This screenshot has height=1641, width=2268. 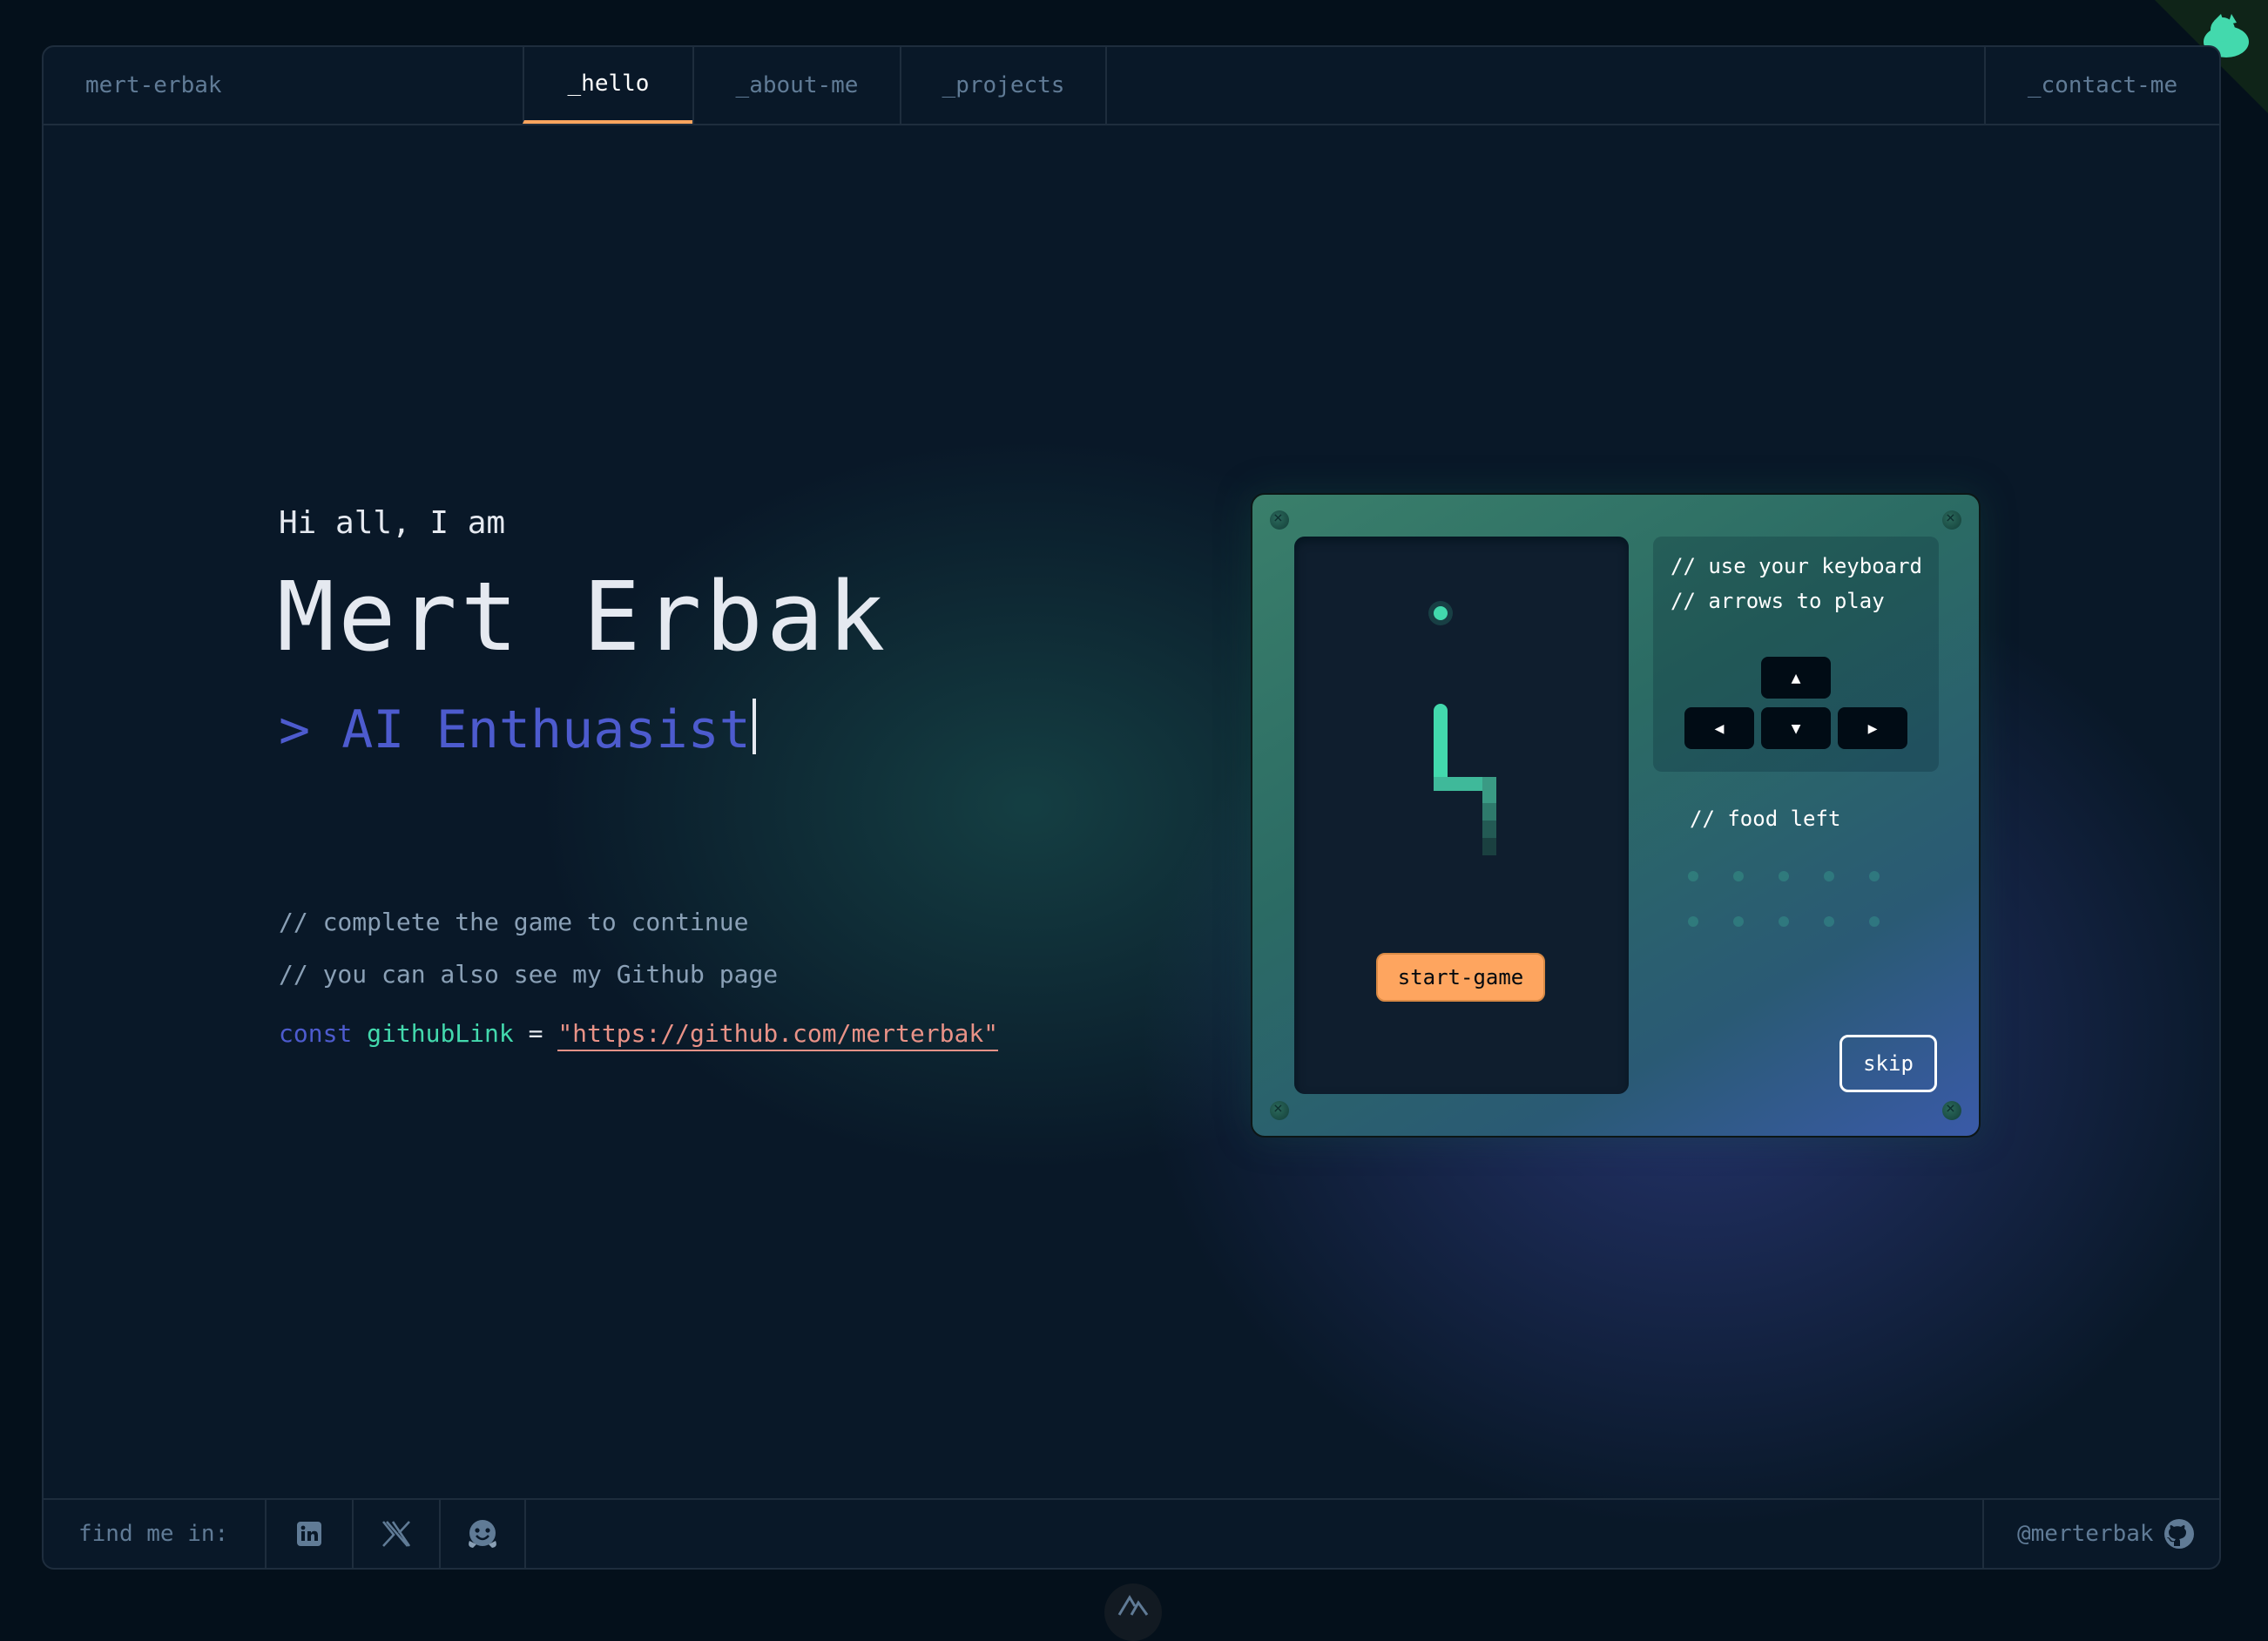 I want to click on github-link: "https://github.com/merterbak", so click(x=778, y=1035).